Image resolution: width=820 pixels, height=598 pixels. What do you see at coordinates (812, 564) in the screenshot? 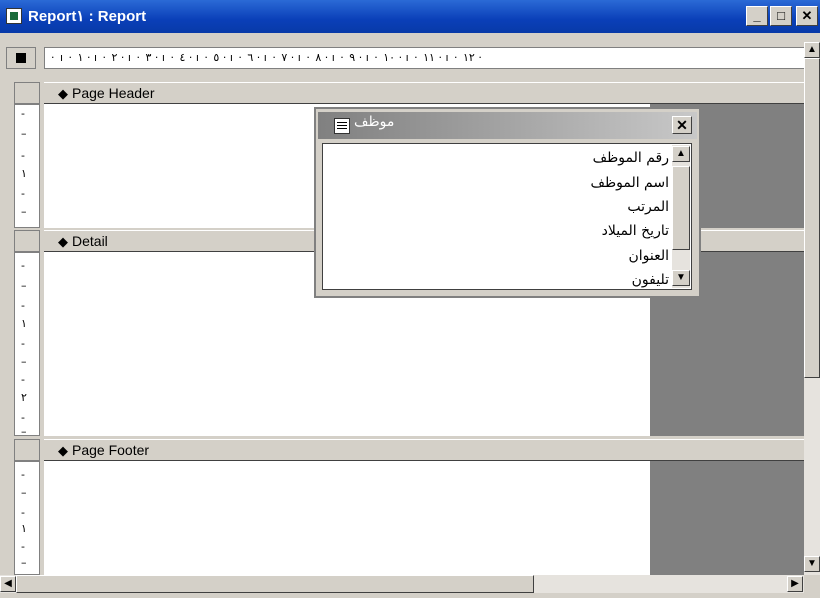
I see `scroll-down-icon: ▼` at bounding box center [812, 564].